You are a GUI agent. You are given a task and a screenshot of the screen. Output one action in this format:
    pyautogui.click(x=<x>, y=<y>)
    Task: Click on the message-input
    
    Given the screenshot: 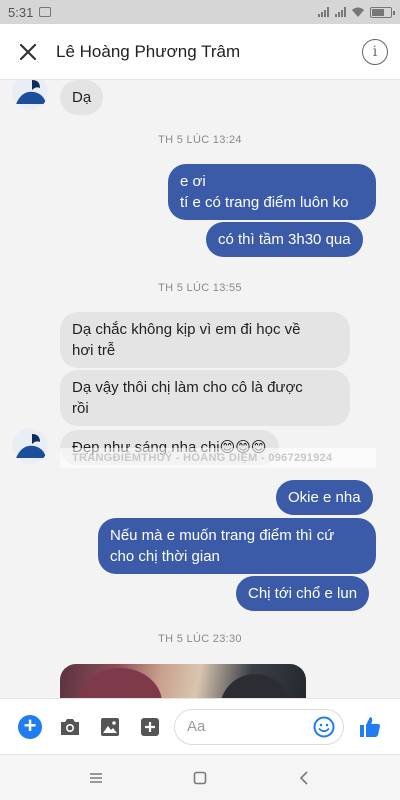 What is the action you would take?
    pyautogui.click(x=250, y=726)
    